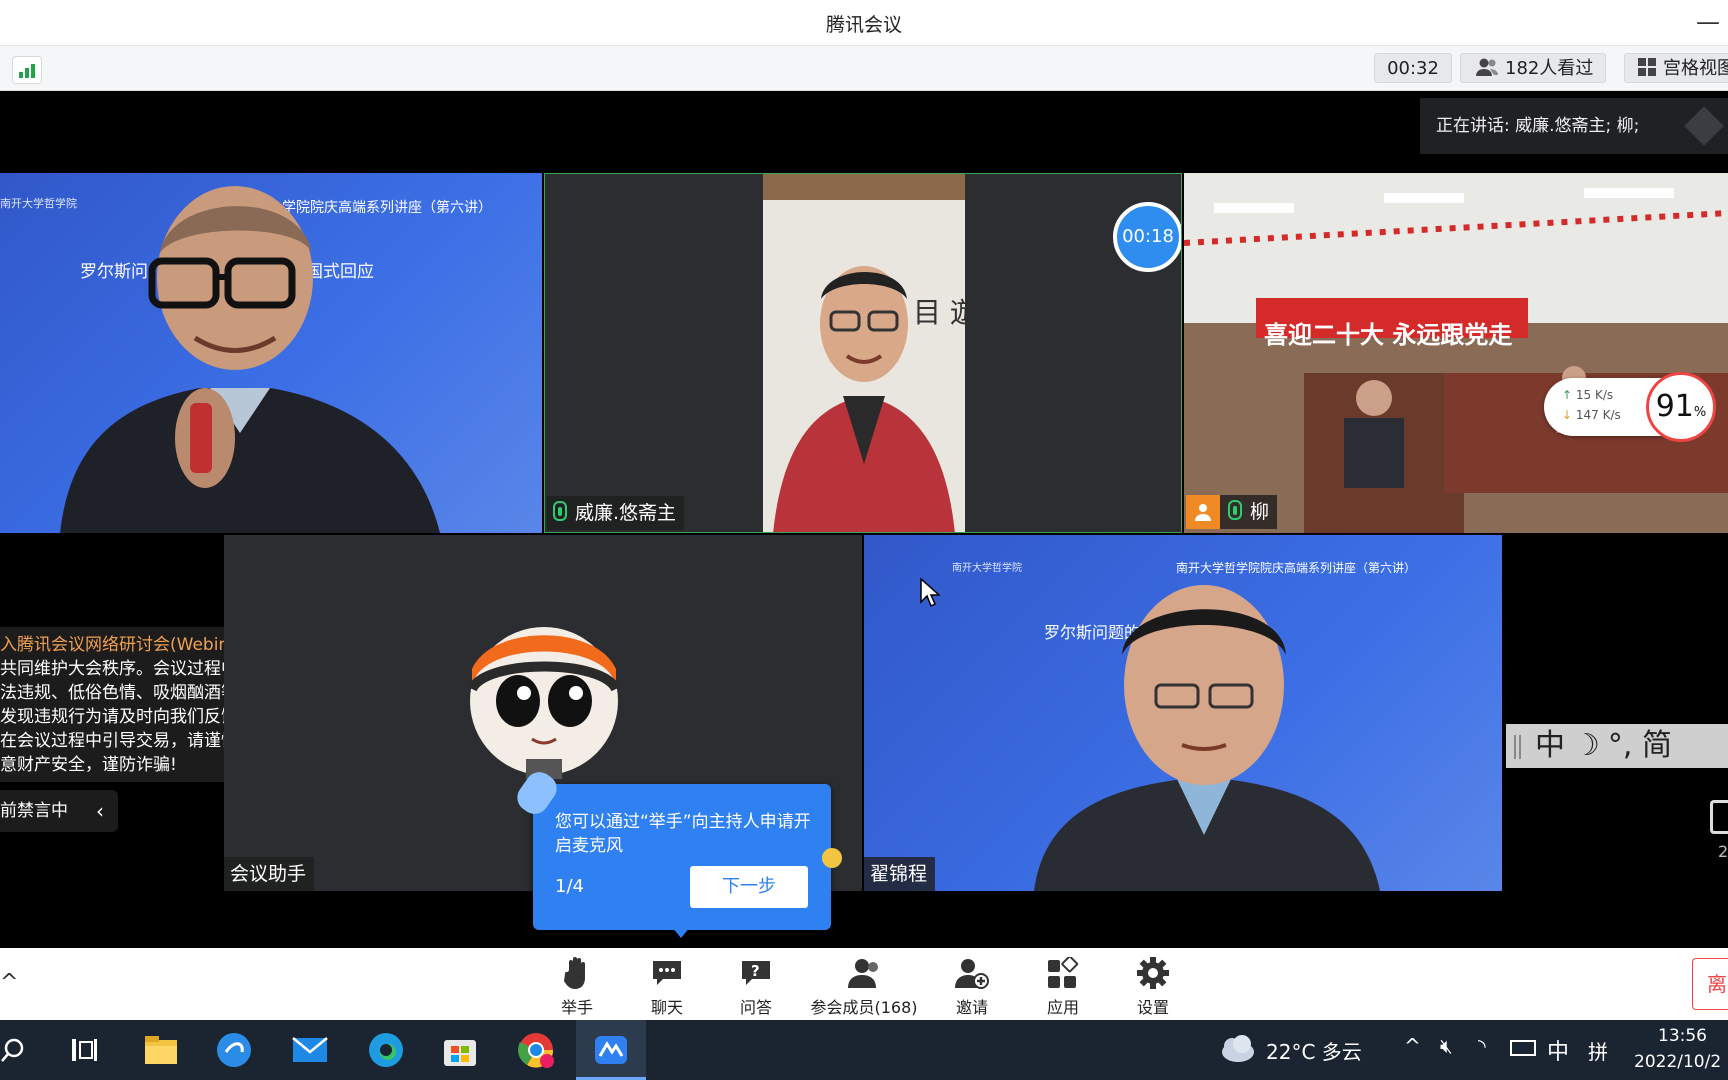  What do you see at coordinates (1598, 415) in the screenshot?
I see `download-speed: 147 K/s` at bounding box center [1598, 415].